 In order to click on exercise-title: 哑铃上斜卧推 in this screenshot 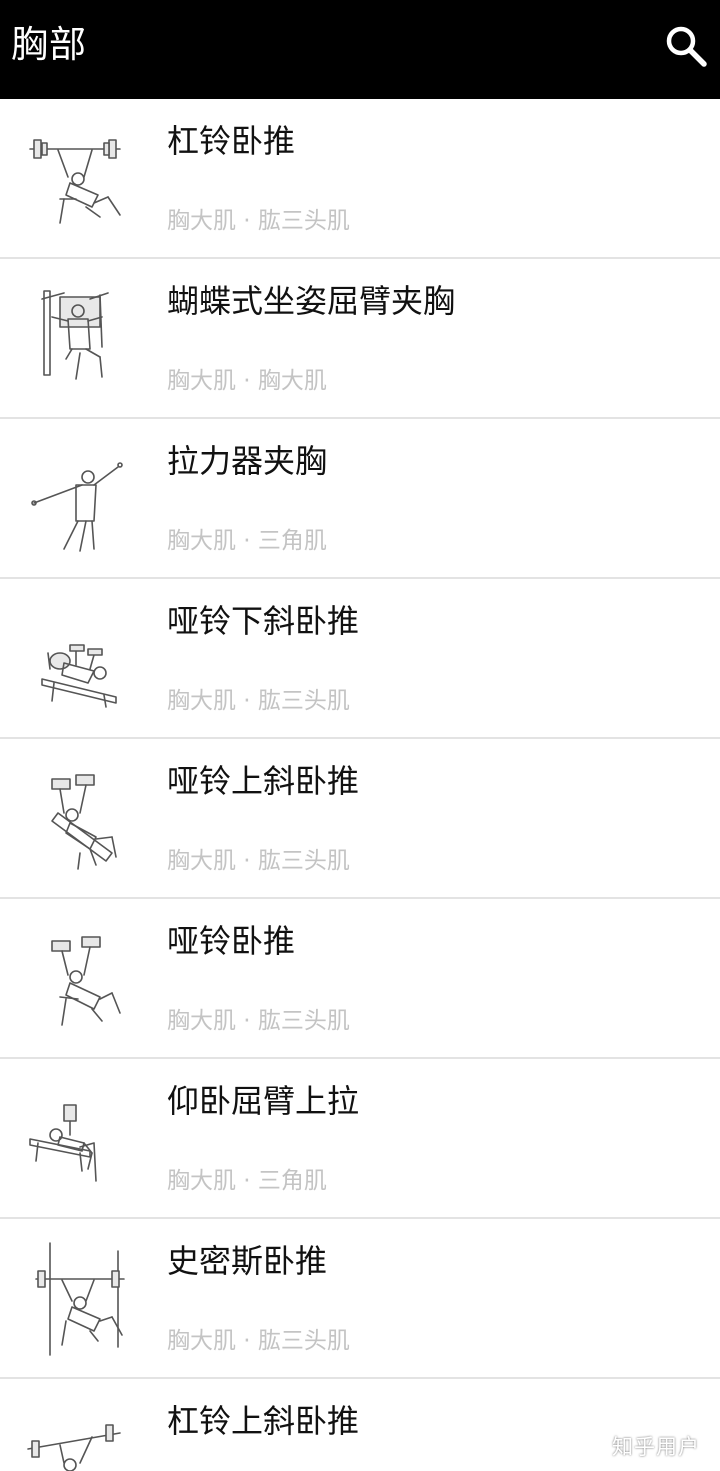, I will do `click(263, 781)`.